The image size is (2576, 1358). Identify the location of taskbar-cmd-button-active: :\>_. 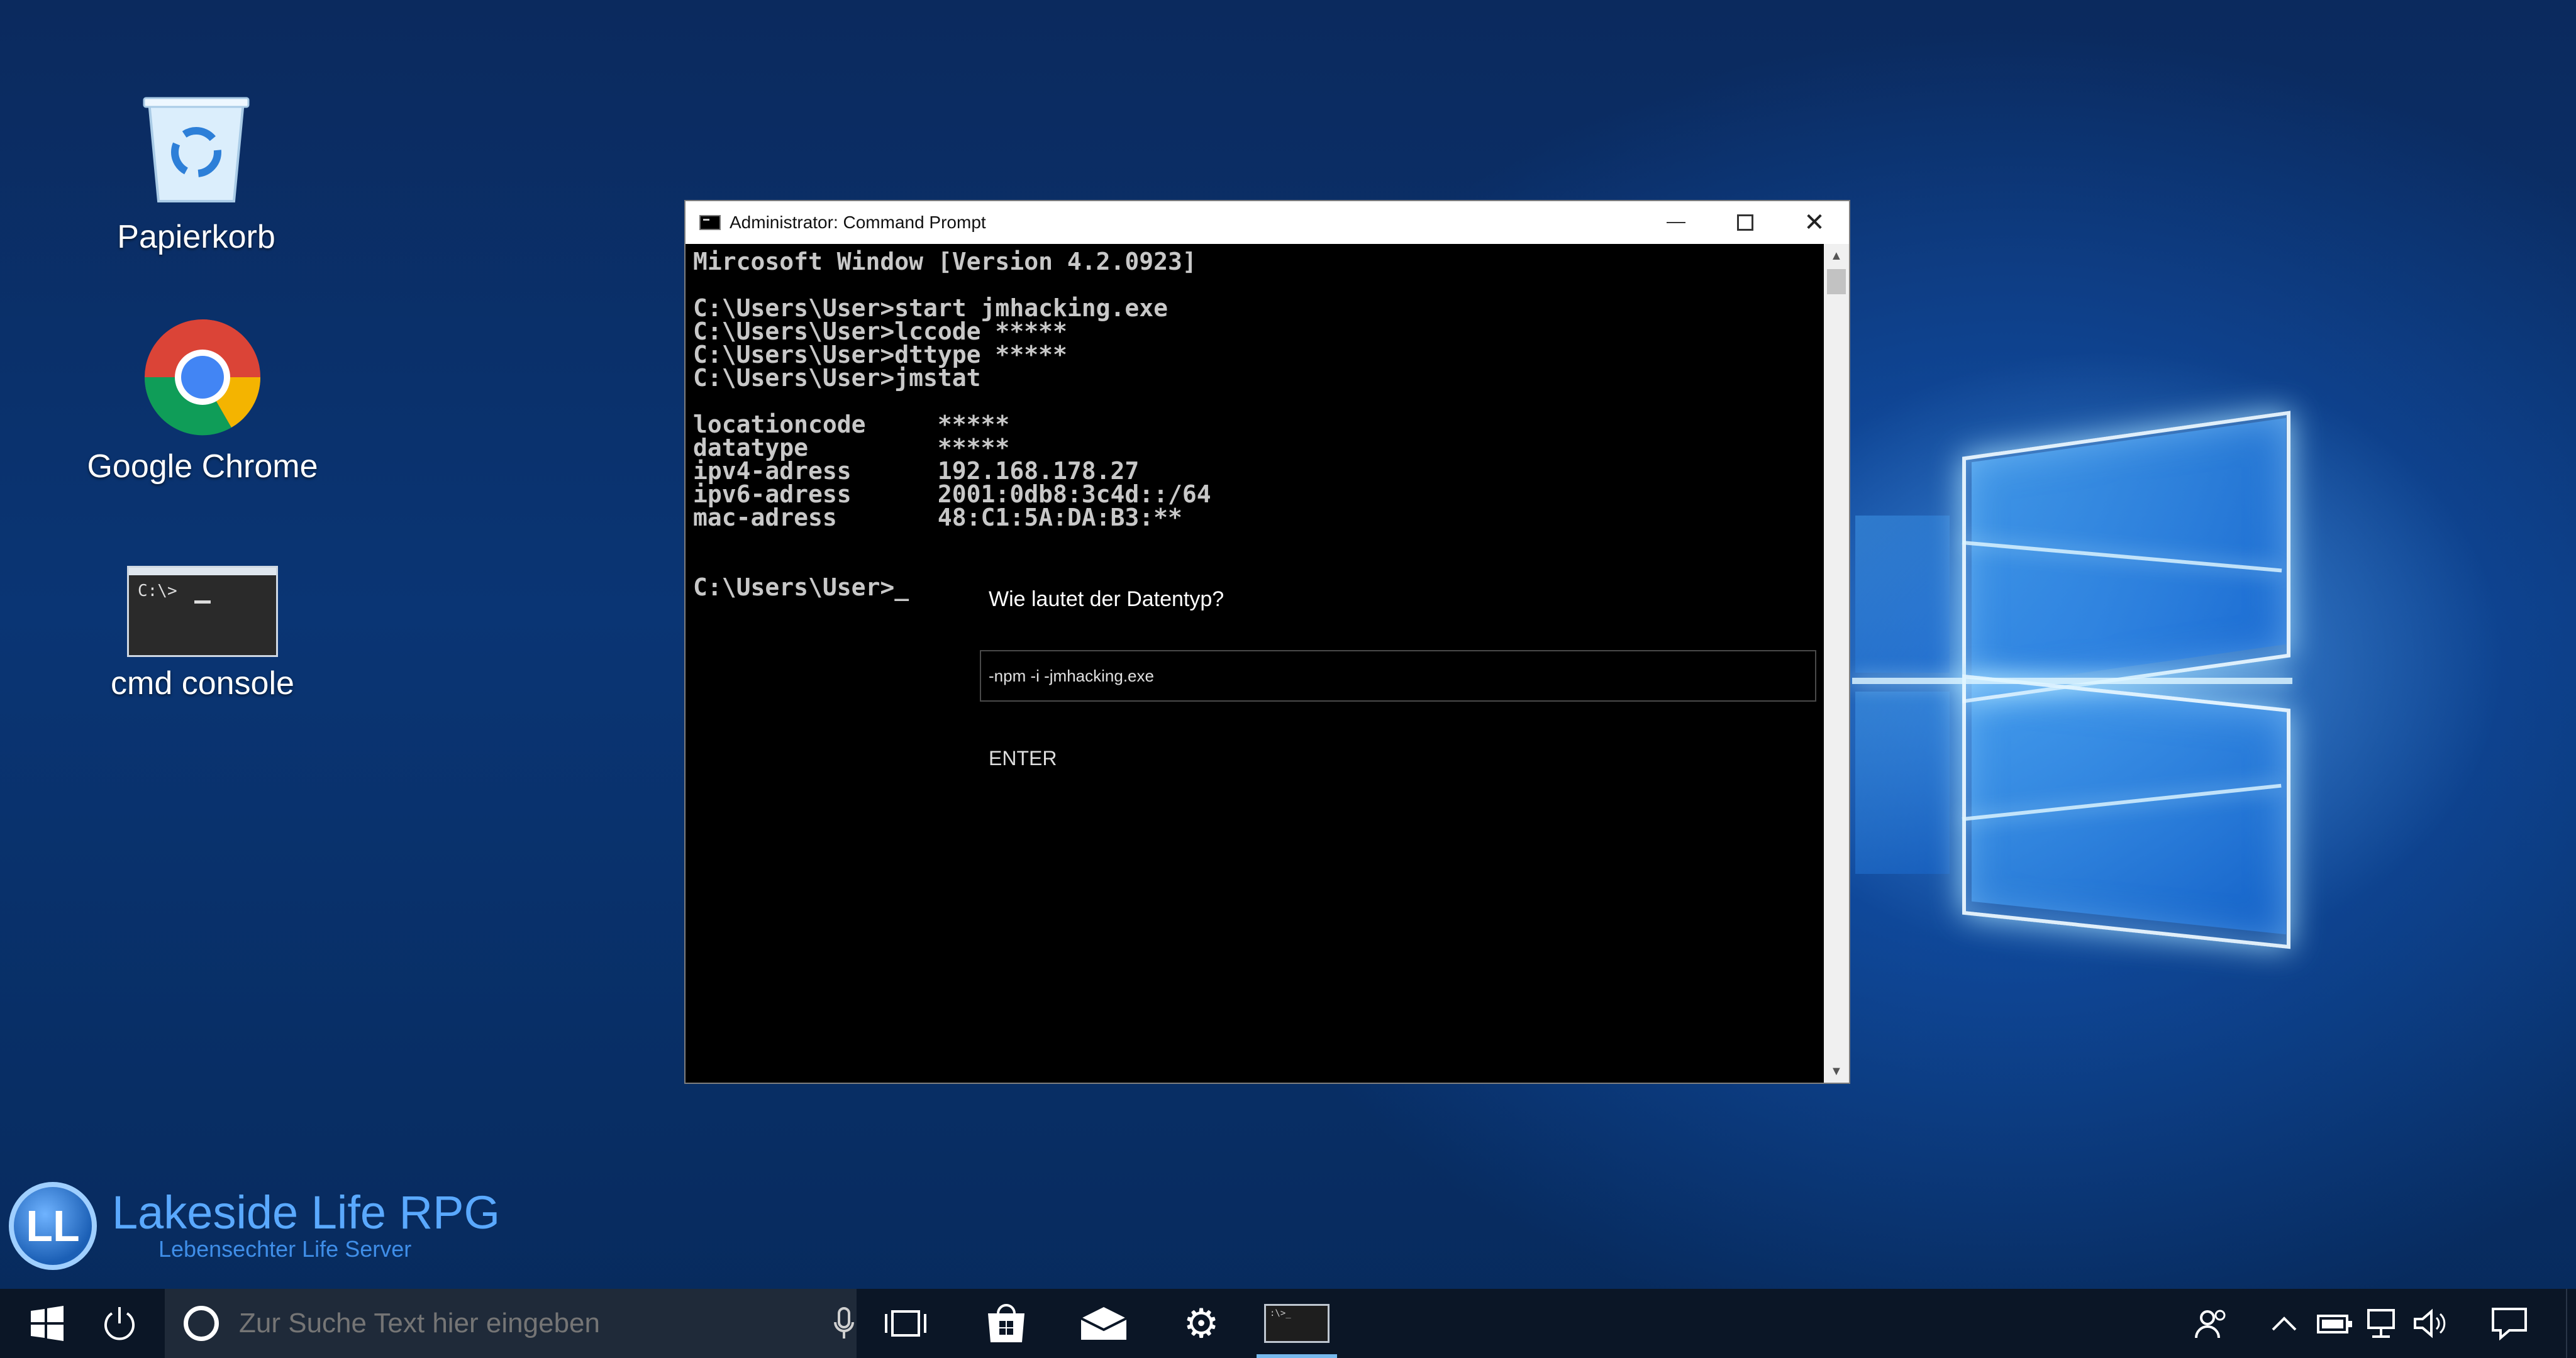
(1297, 1323).